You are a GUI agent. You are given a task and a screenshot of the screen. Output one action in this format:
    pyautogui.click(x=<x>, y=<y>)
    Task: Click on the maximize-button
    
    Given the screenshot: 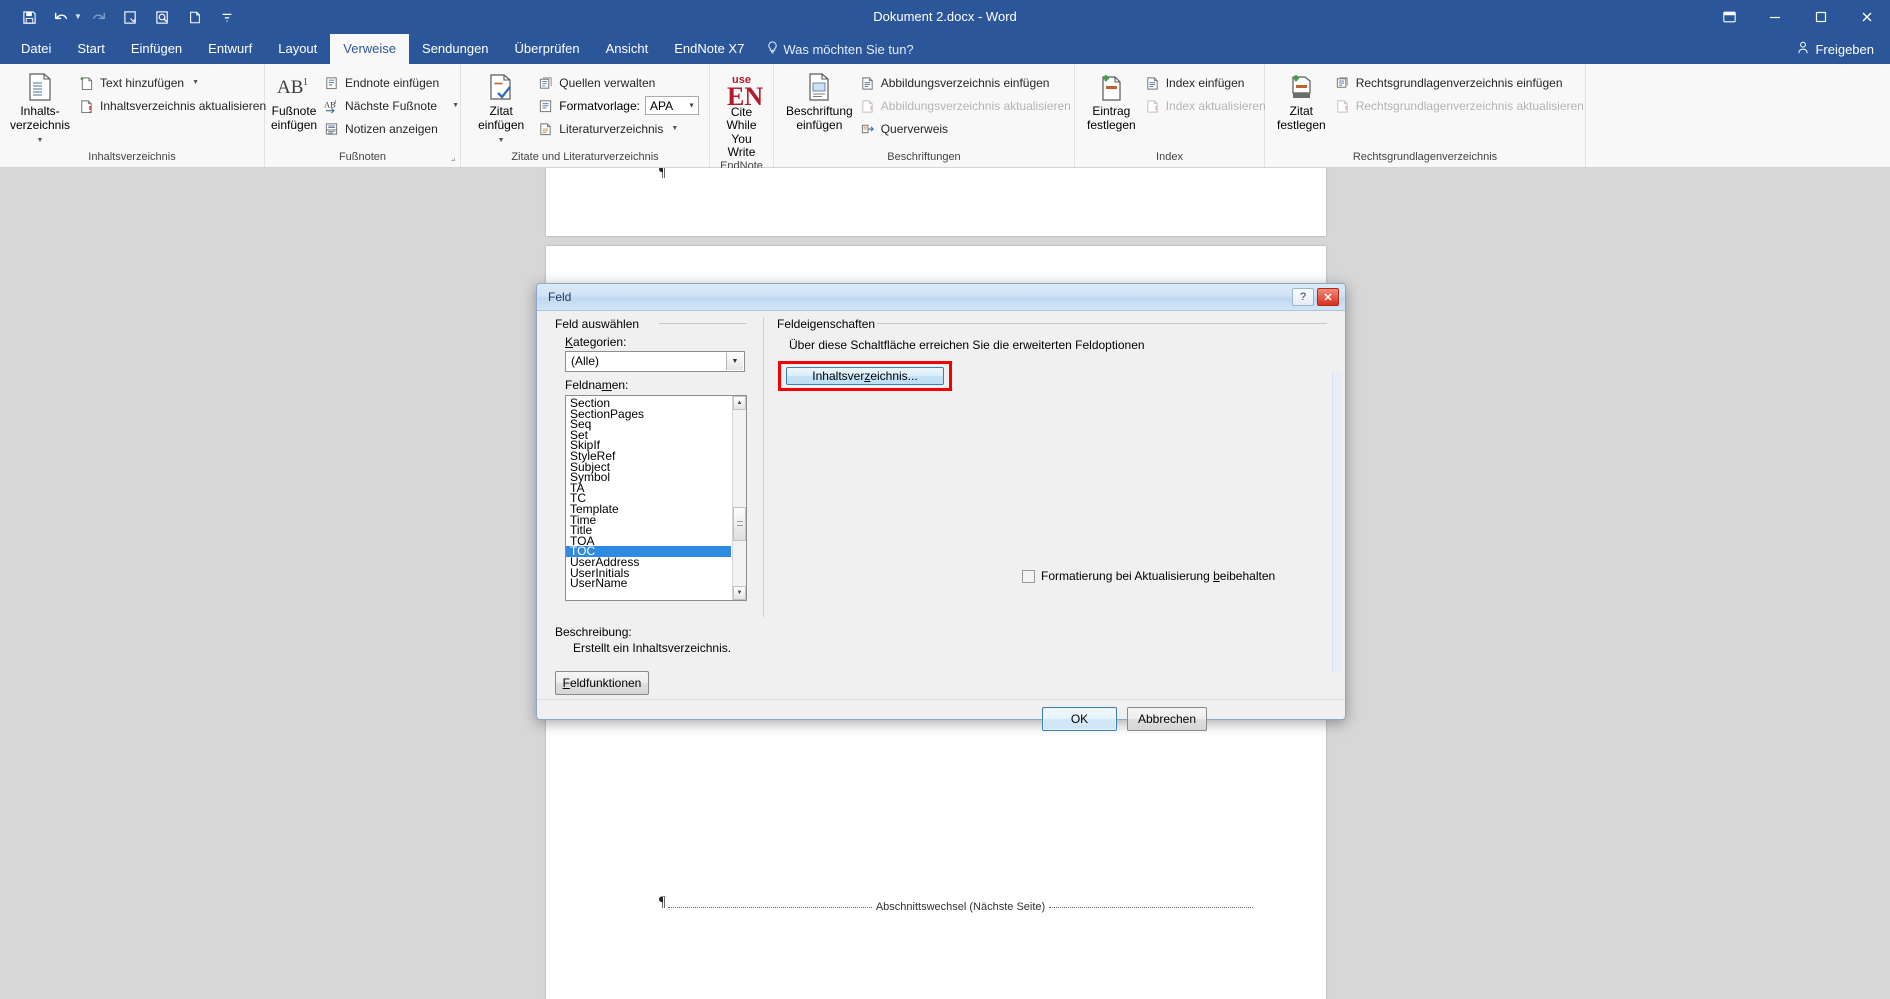 What is the action you would take?
    pyautogui.click(x=1821, y=17)
    